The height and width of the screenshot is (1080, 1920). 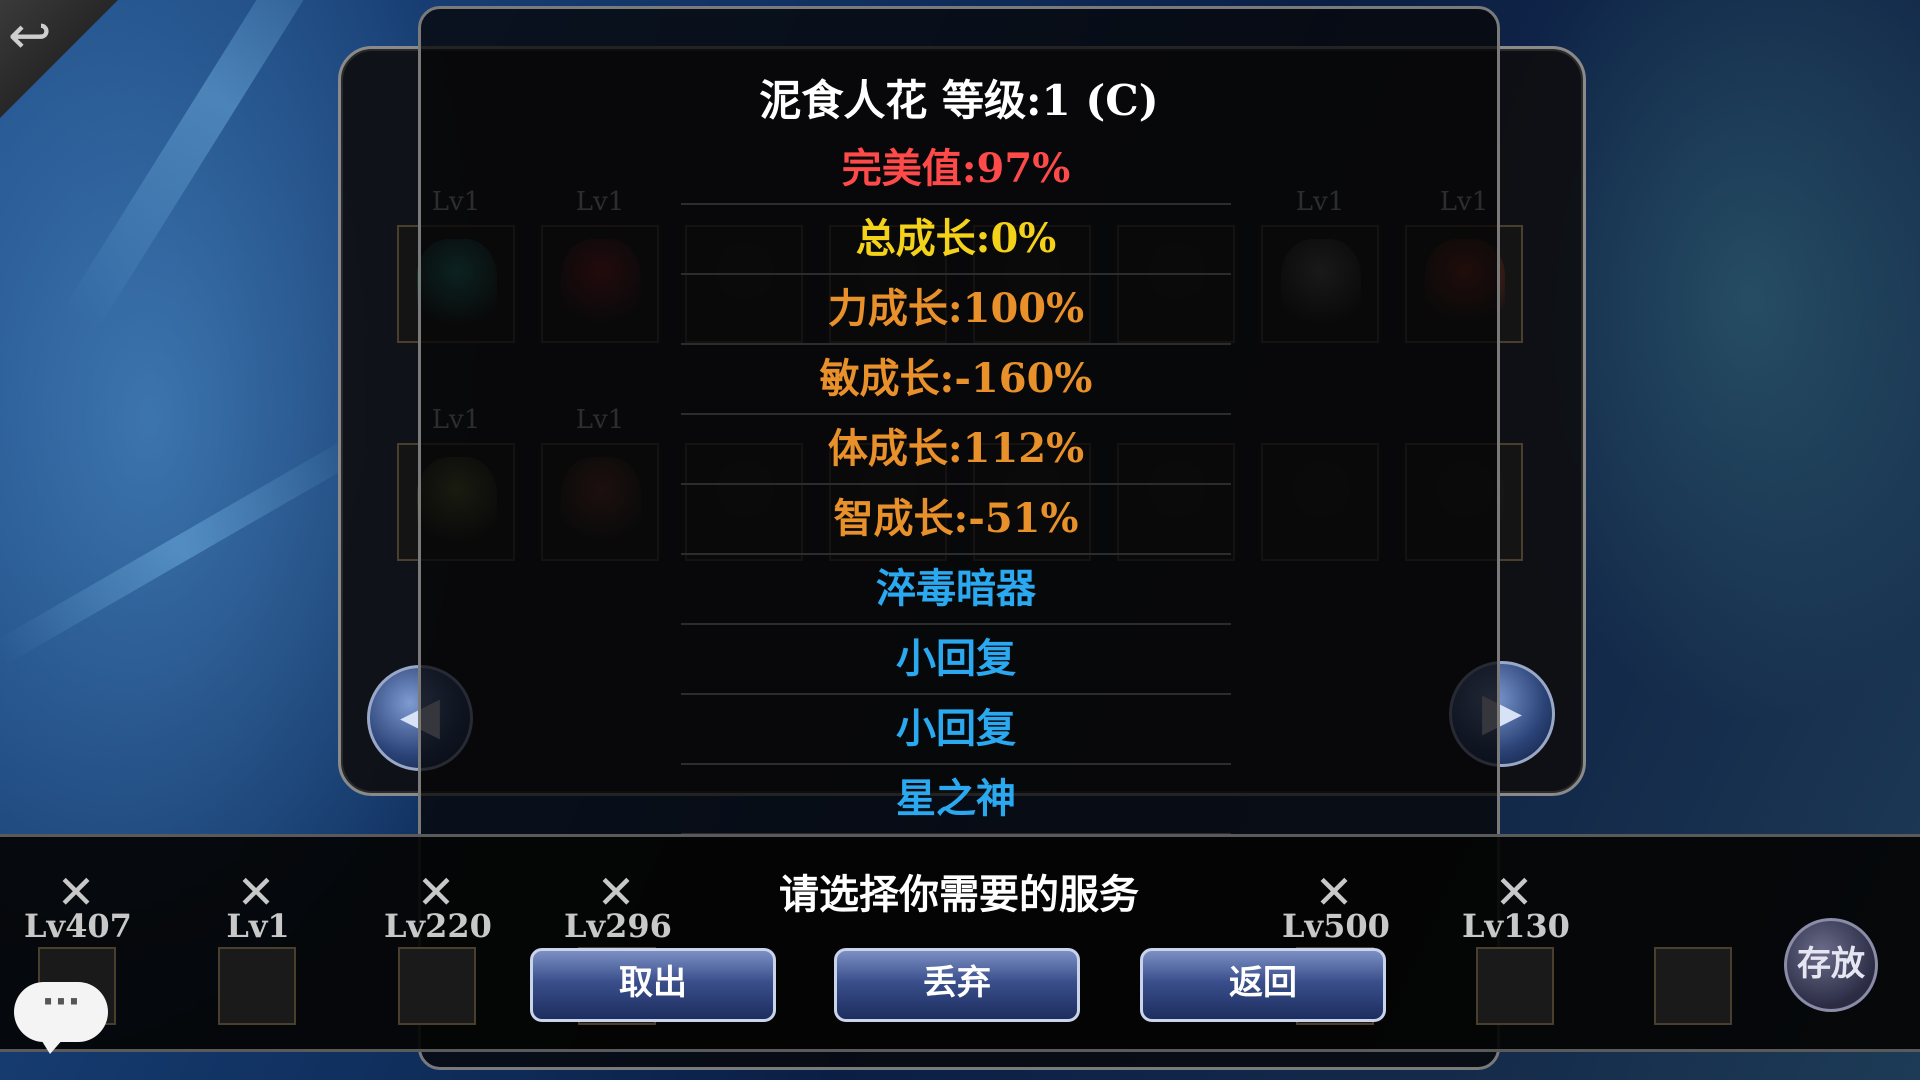 What do you see at coordinates (956, 170) in the screenshot?
I see `stat-row: 完美值:97%` at bounding box center [956, 170].